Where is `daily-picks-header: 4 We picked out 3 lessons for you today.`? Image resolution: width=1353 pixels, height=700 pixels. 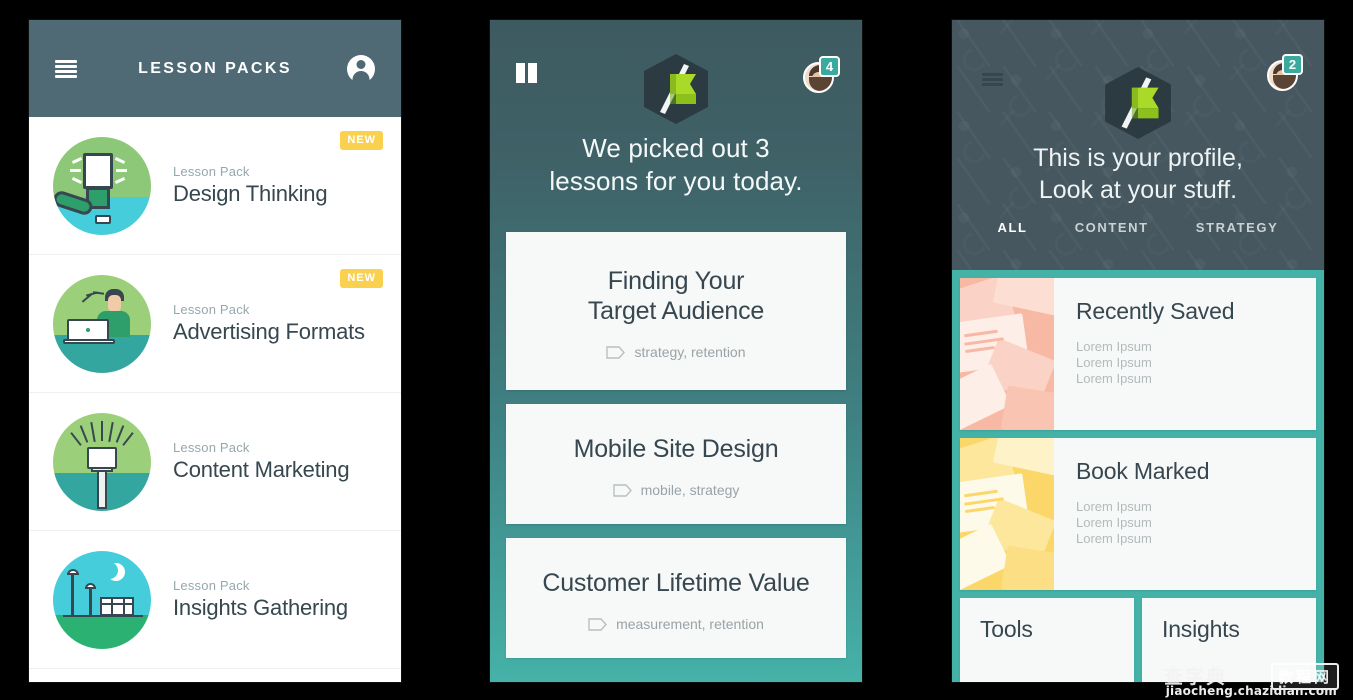 daily-picks-header: 4 We picked out 3 lessons for you today. is located at coordinates (676, 126).